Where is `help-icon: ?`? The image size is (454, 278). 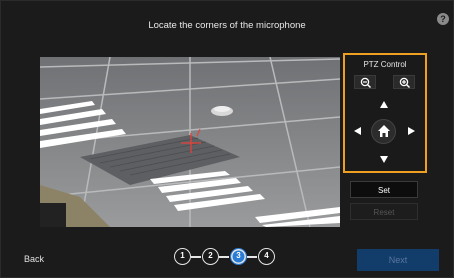 help-icon: ? is located at coordinates (443, 19).